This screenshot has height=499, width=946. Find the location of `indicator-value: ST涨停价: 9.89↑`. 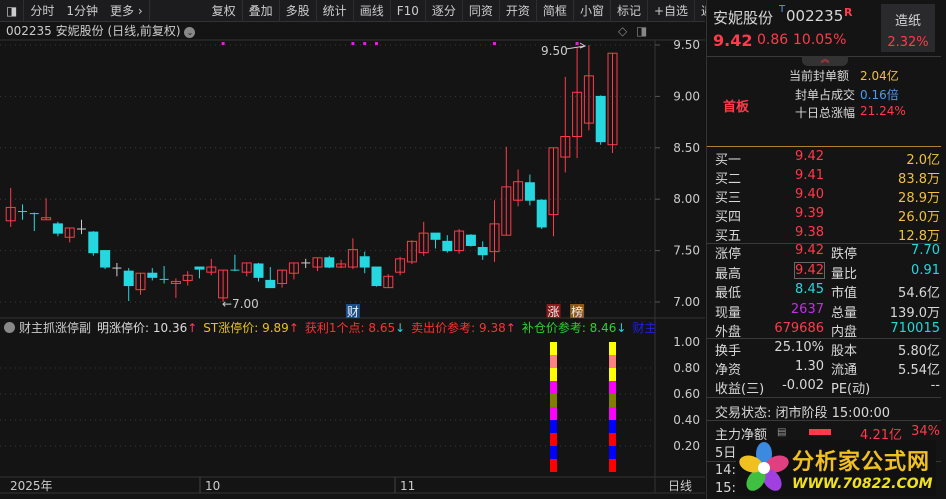

indicator-value: ST涨停价: 9.89↑ is located at coordinates (251, 328).